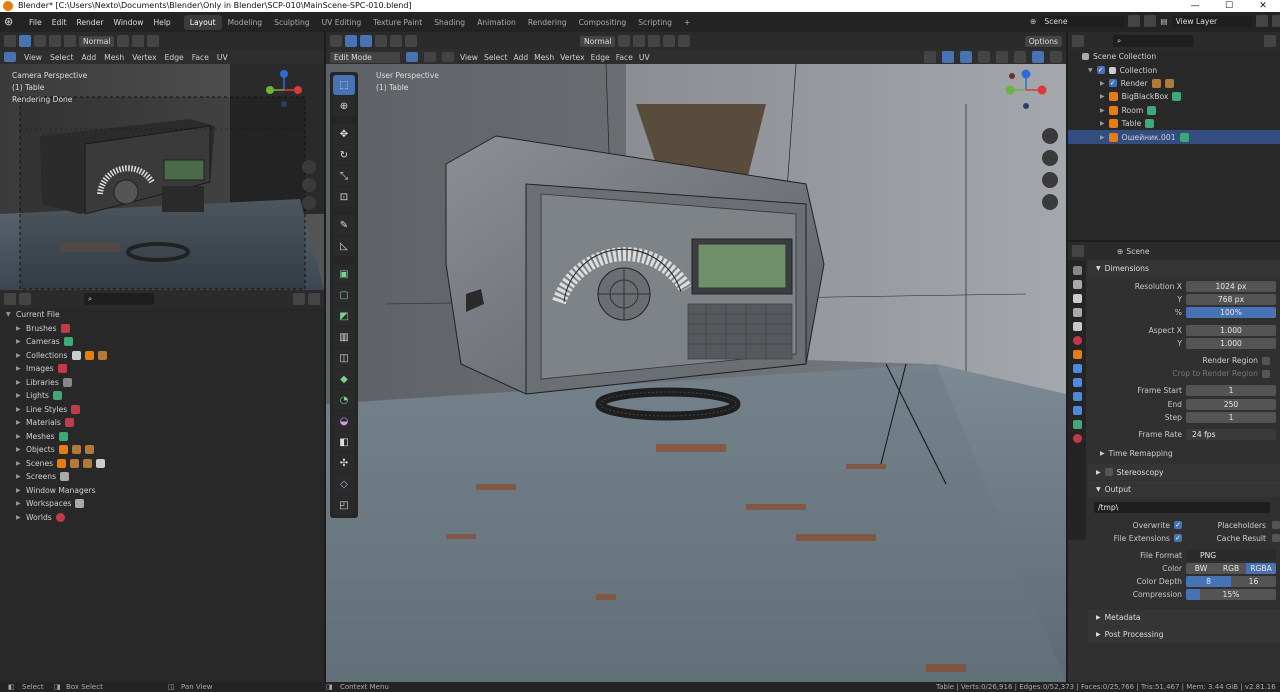  What do you see at coordinates (291, 22) in the screenshot?
I see `tab-sculpting: Sculpting` at bounding box center [291, 22].